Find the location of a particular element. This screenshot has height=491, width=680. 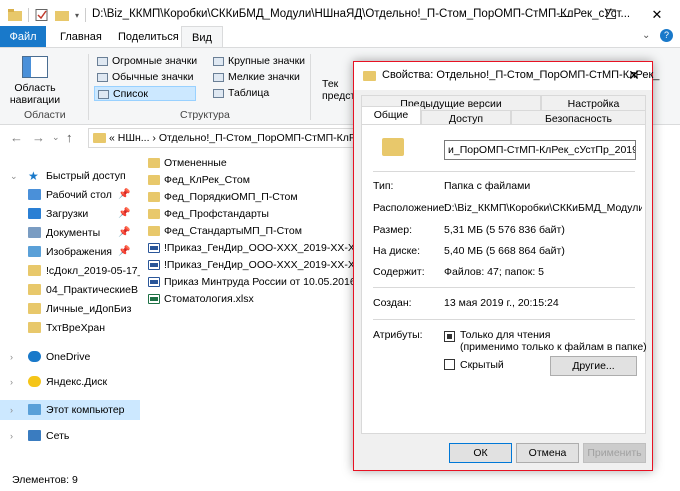

nav-item-label: Личные_иДопБиз is located at coordinates (89, 309).